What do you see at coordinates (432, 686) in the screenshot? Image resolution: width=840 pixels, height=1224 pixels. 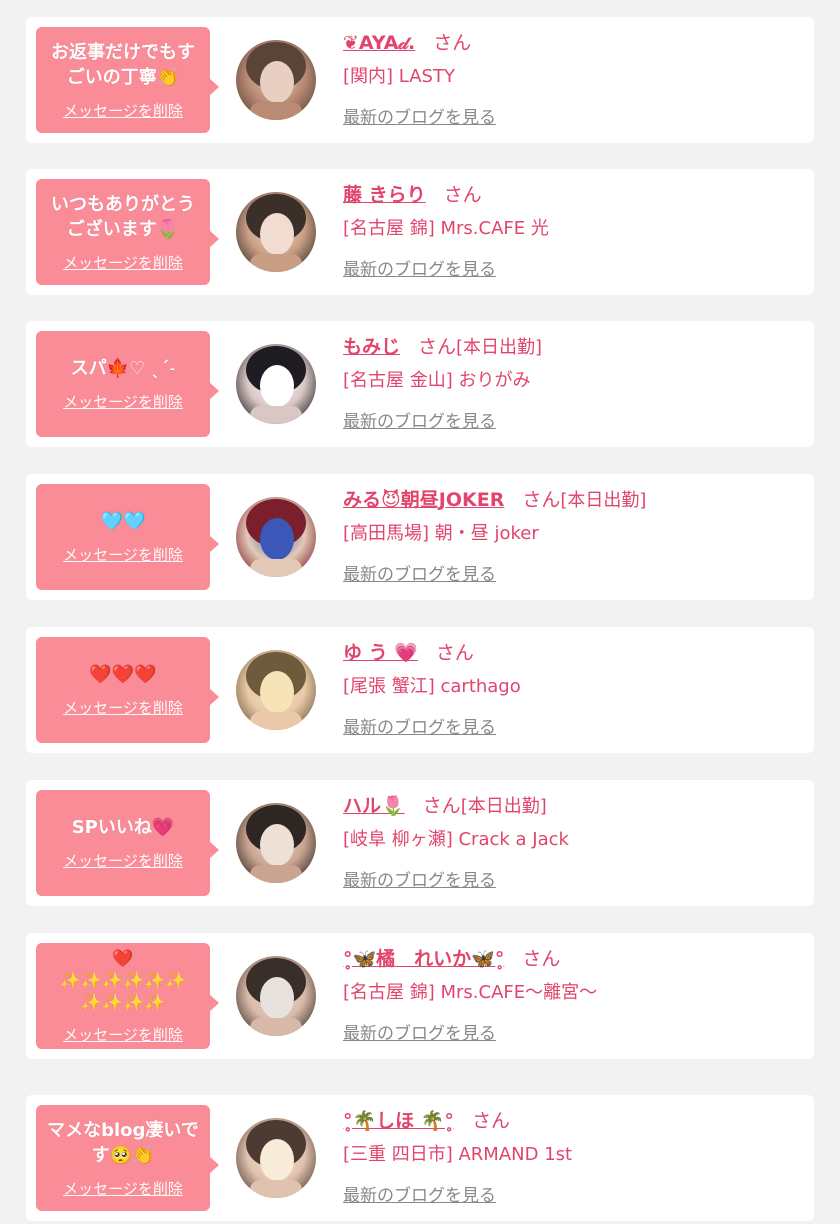 I see `shop-name: [尾張 蟹江] carthago` at bounding box center [432, 686].